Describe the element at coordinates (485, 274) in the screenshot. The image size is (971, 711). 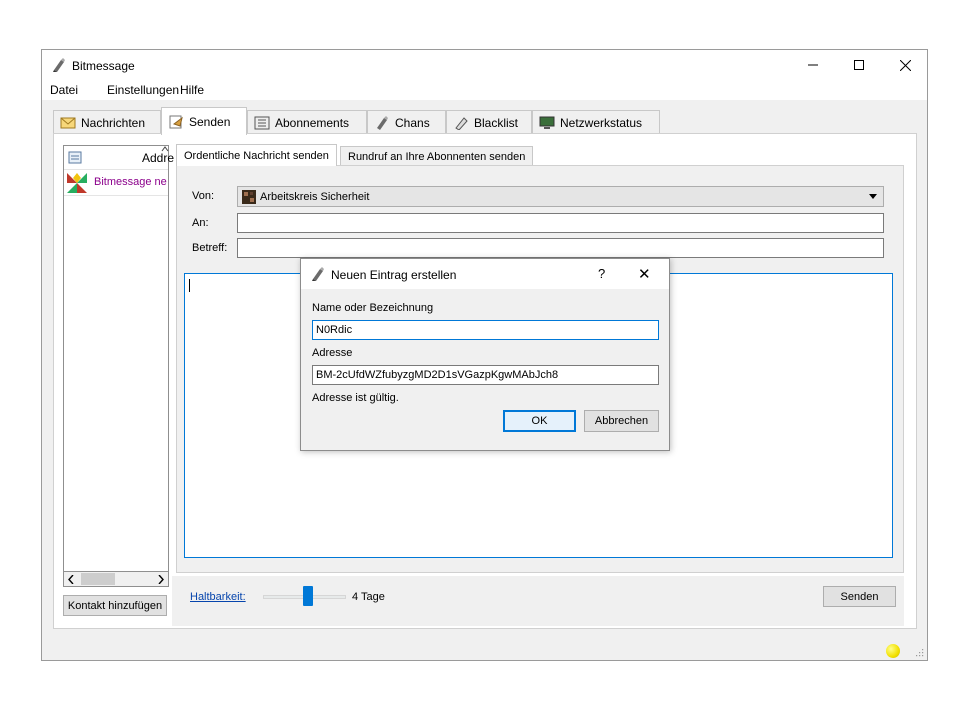
I see `dialog-title-bar: Neuen Eintrag erstellen ? ✕` at that location.